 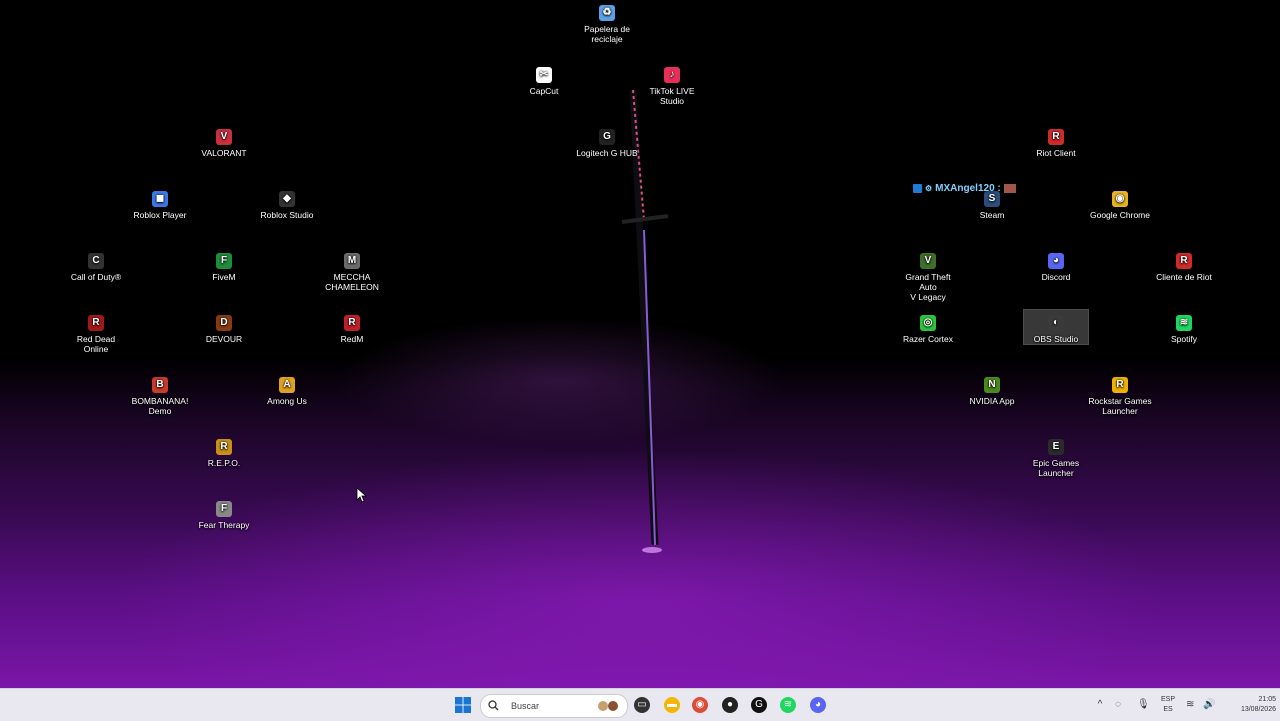 What do you see at coordinates (224, 153) in the screenshot?
I see `desktop-icon-label: VALORANT` at bounding box center [224, 153].